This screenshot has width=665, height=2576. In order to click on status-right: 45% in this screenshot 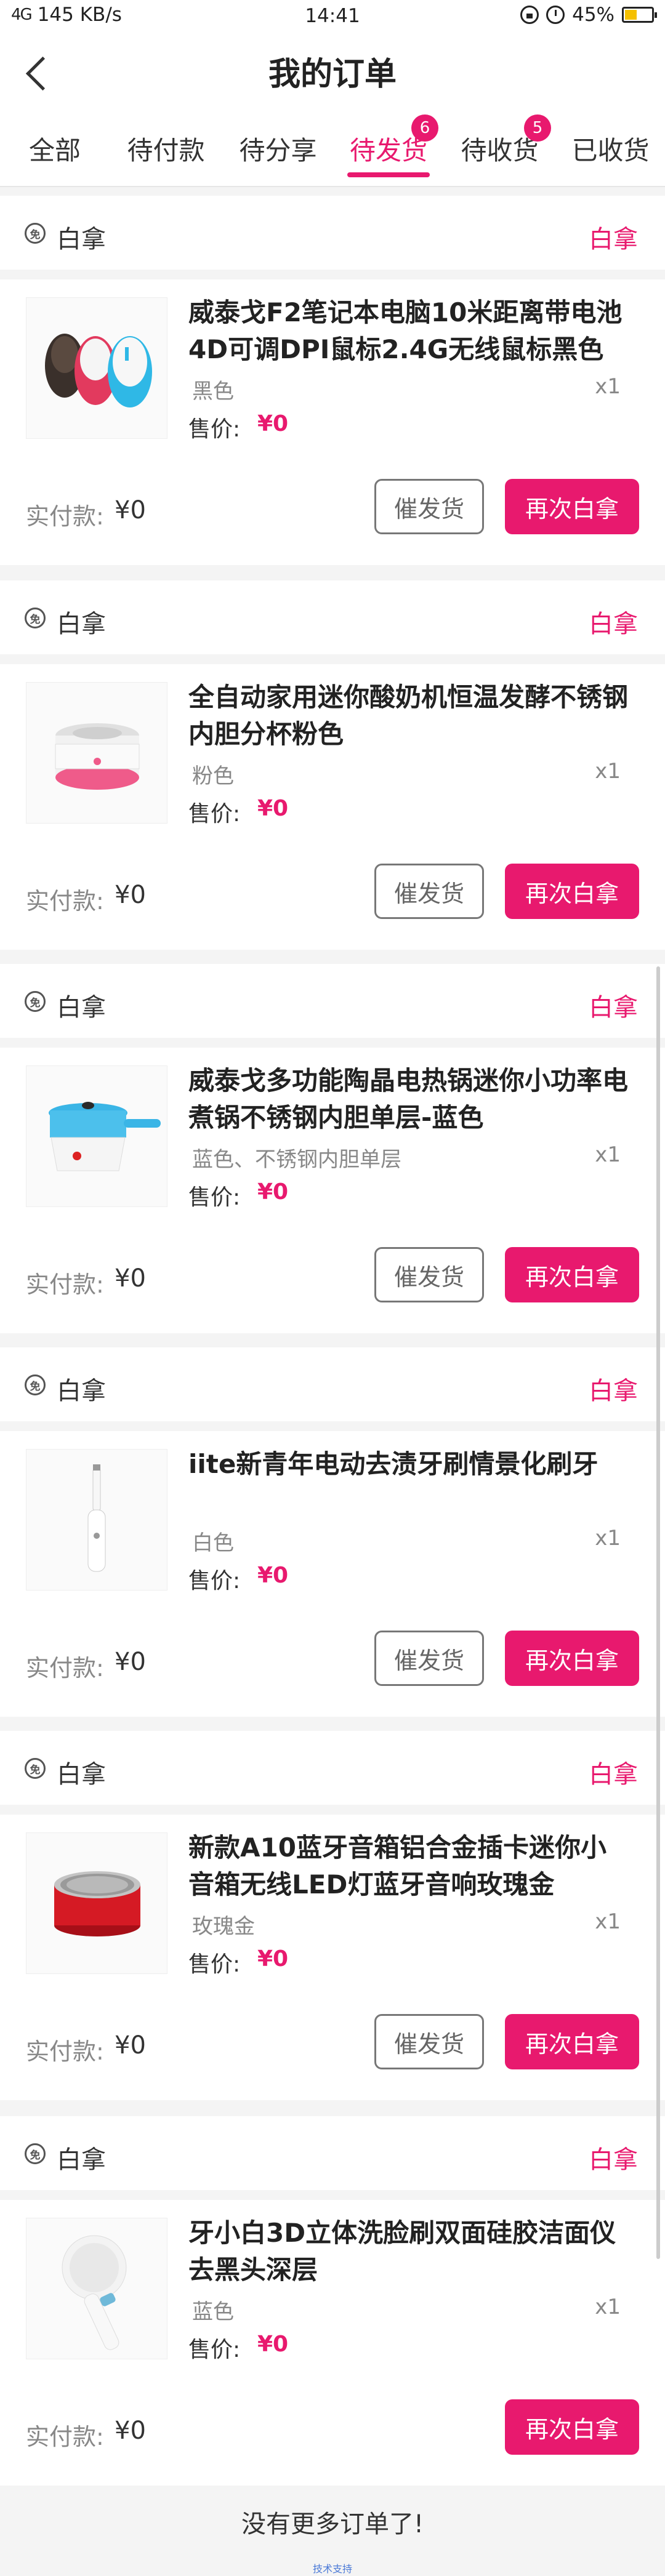, I will do `click(588, 15)`.